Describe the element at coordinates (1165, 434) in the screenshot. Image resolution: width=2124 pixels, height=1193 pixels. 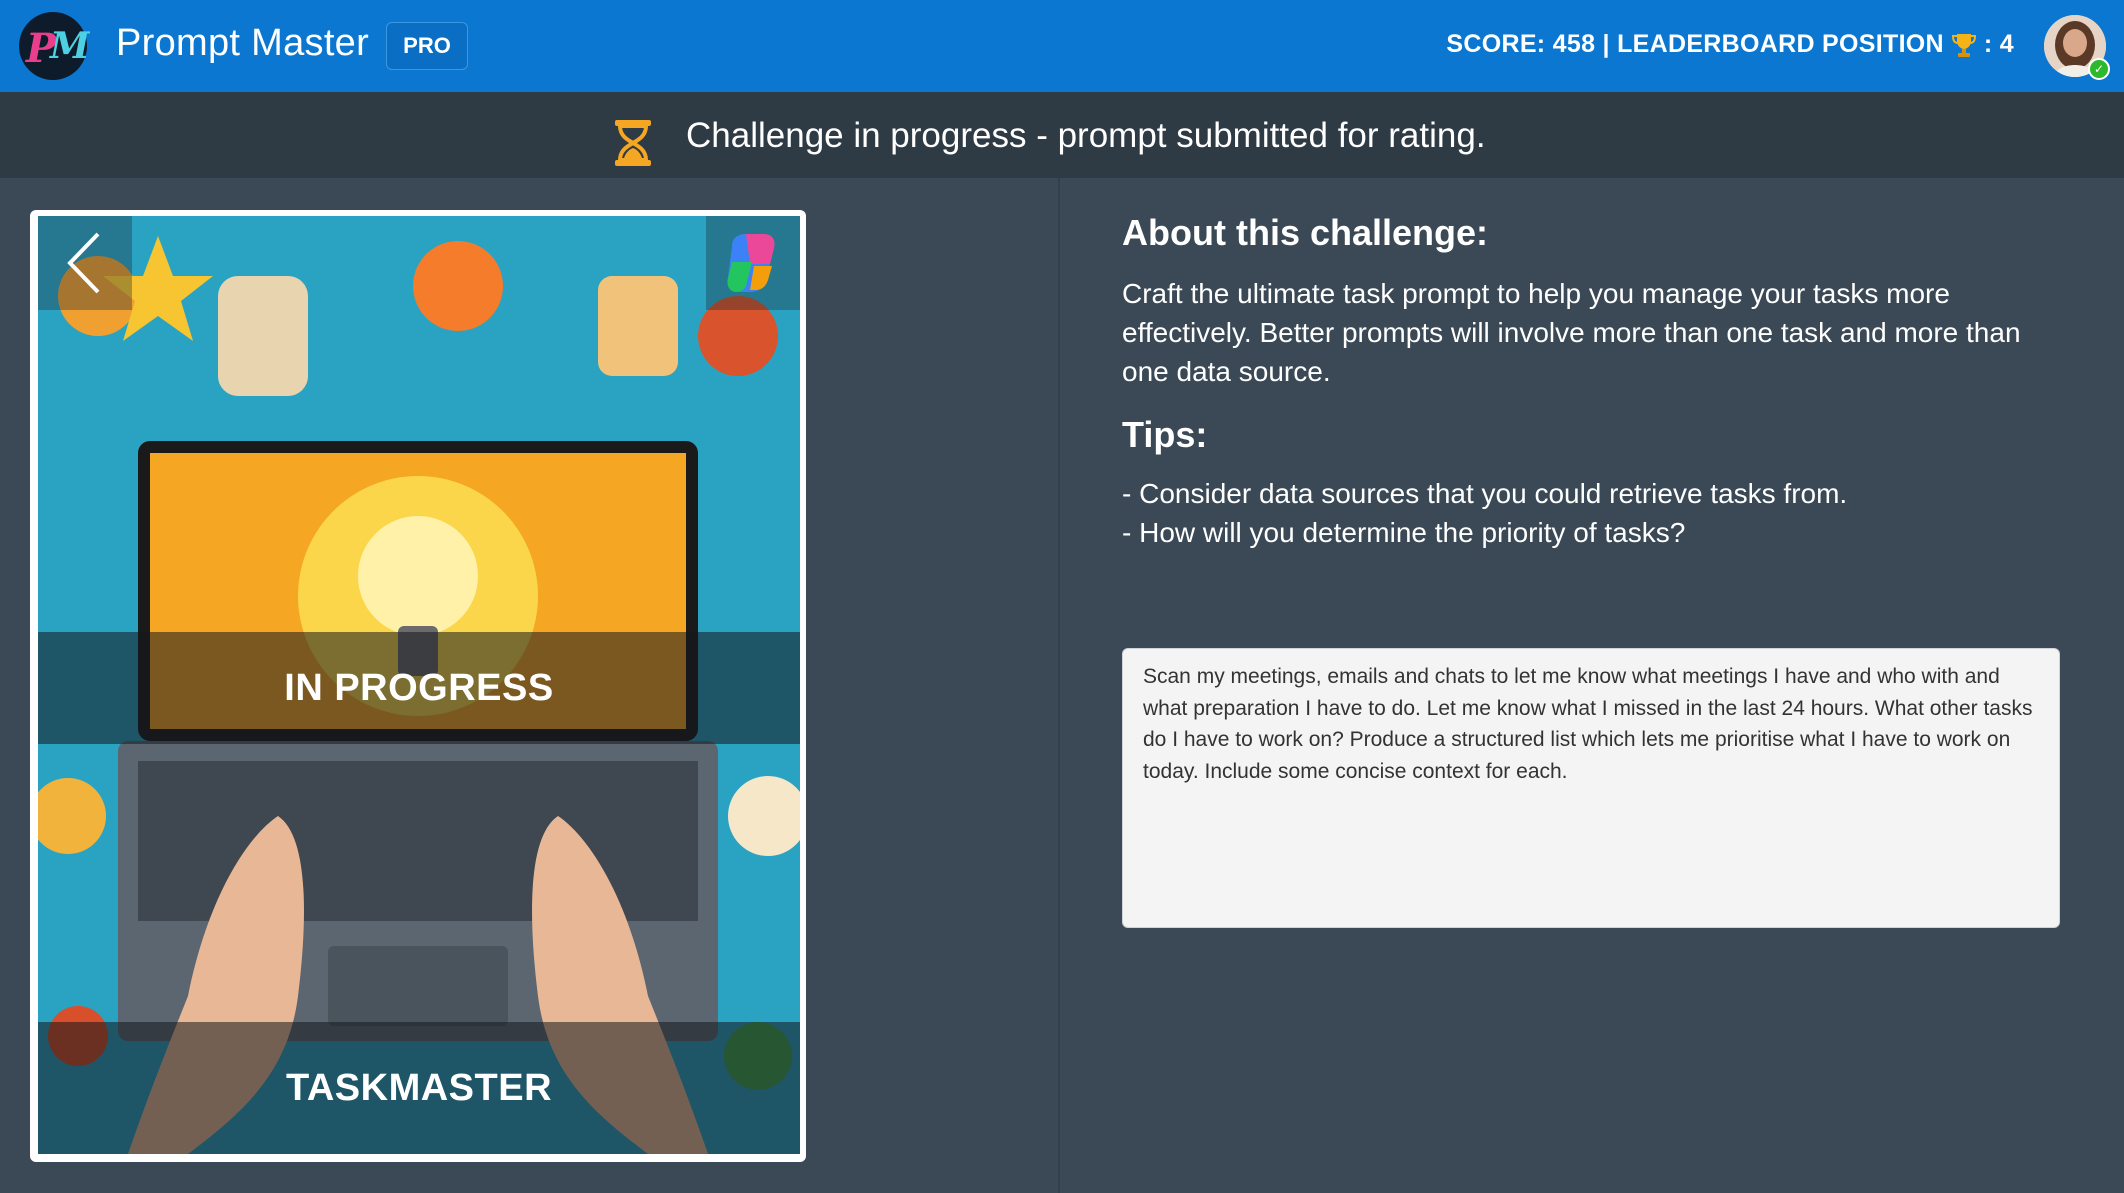
I see `tips-heading: Tips:` at that location.